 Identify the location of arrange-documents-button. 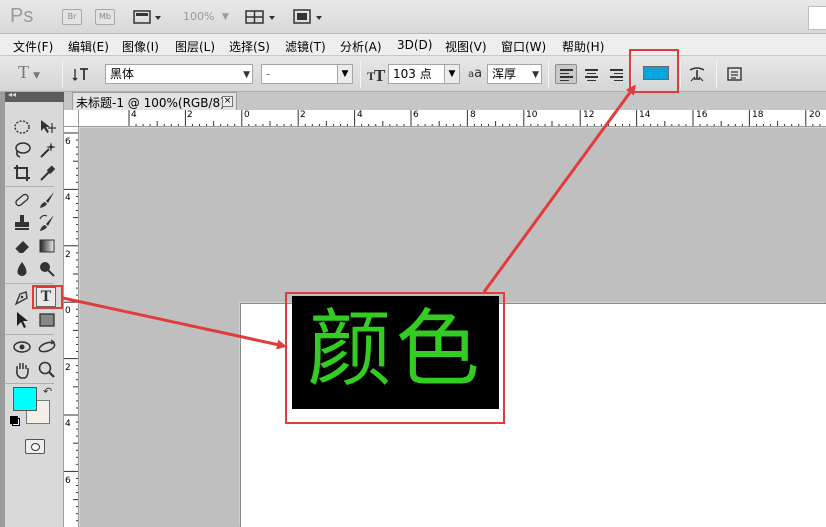
(262, 17).